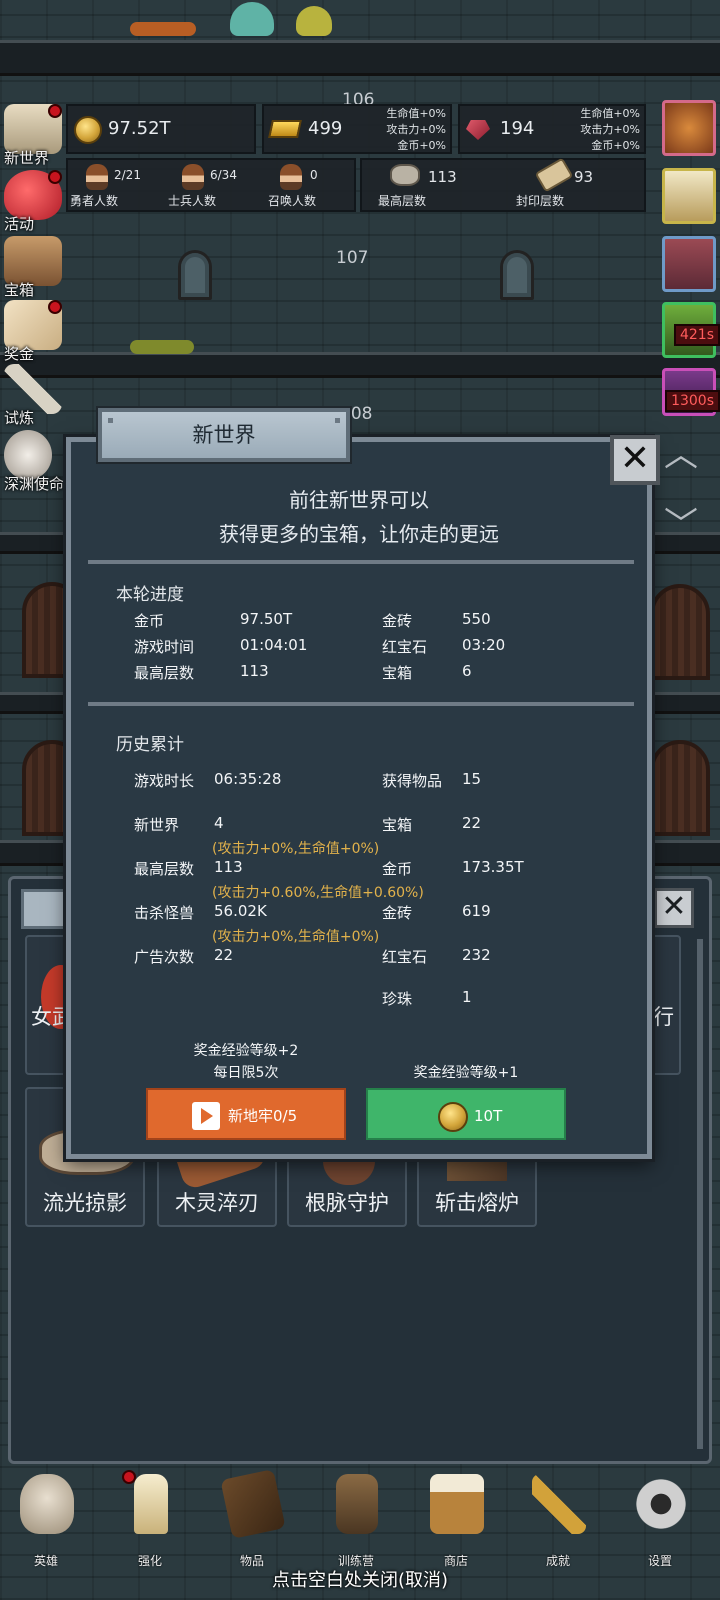 The image size is (720, 1600). What do you see at coordinates (248, 779) in the screenshot?
I see `stat-value: 06:35:28` at bounding box center [248, 779].